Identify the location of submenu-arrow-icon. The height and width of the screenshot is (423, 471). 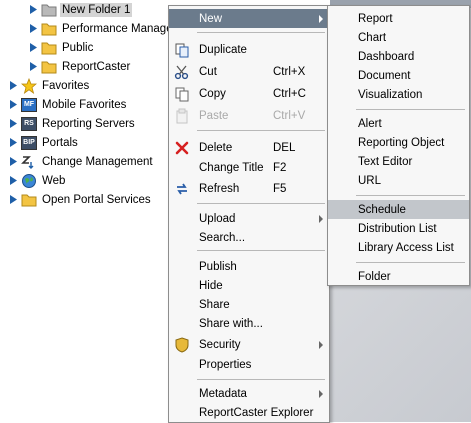
(321, 219).